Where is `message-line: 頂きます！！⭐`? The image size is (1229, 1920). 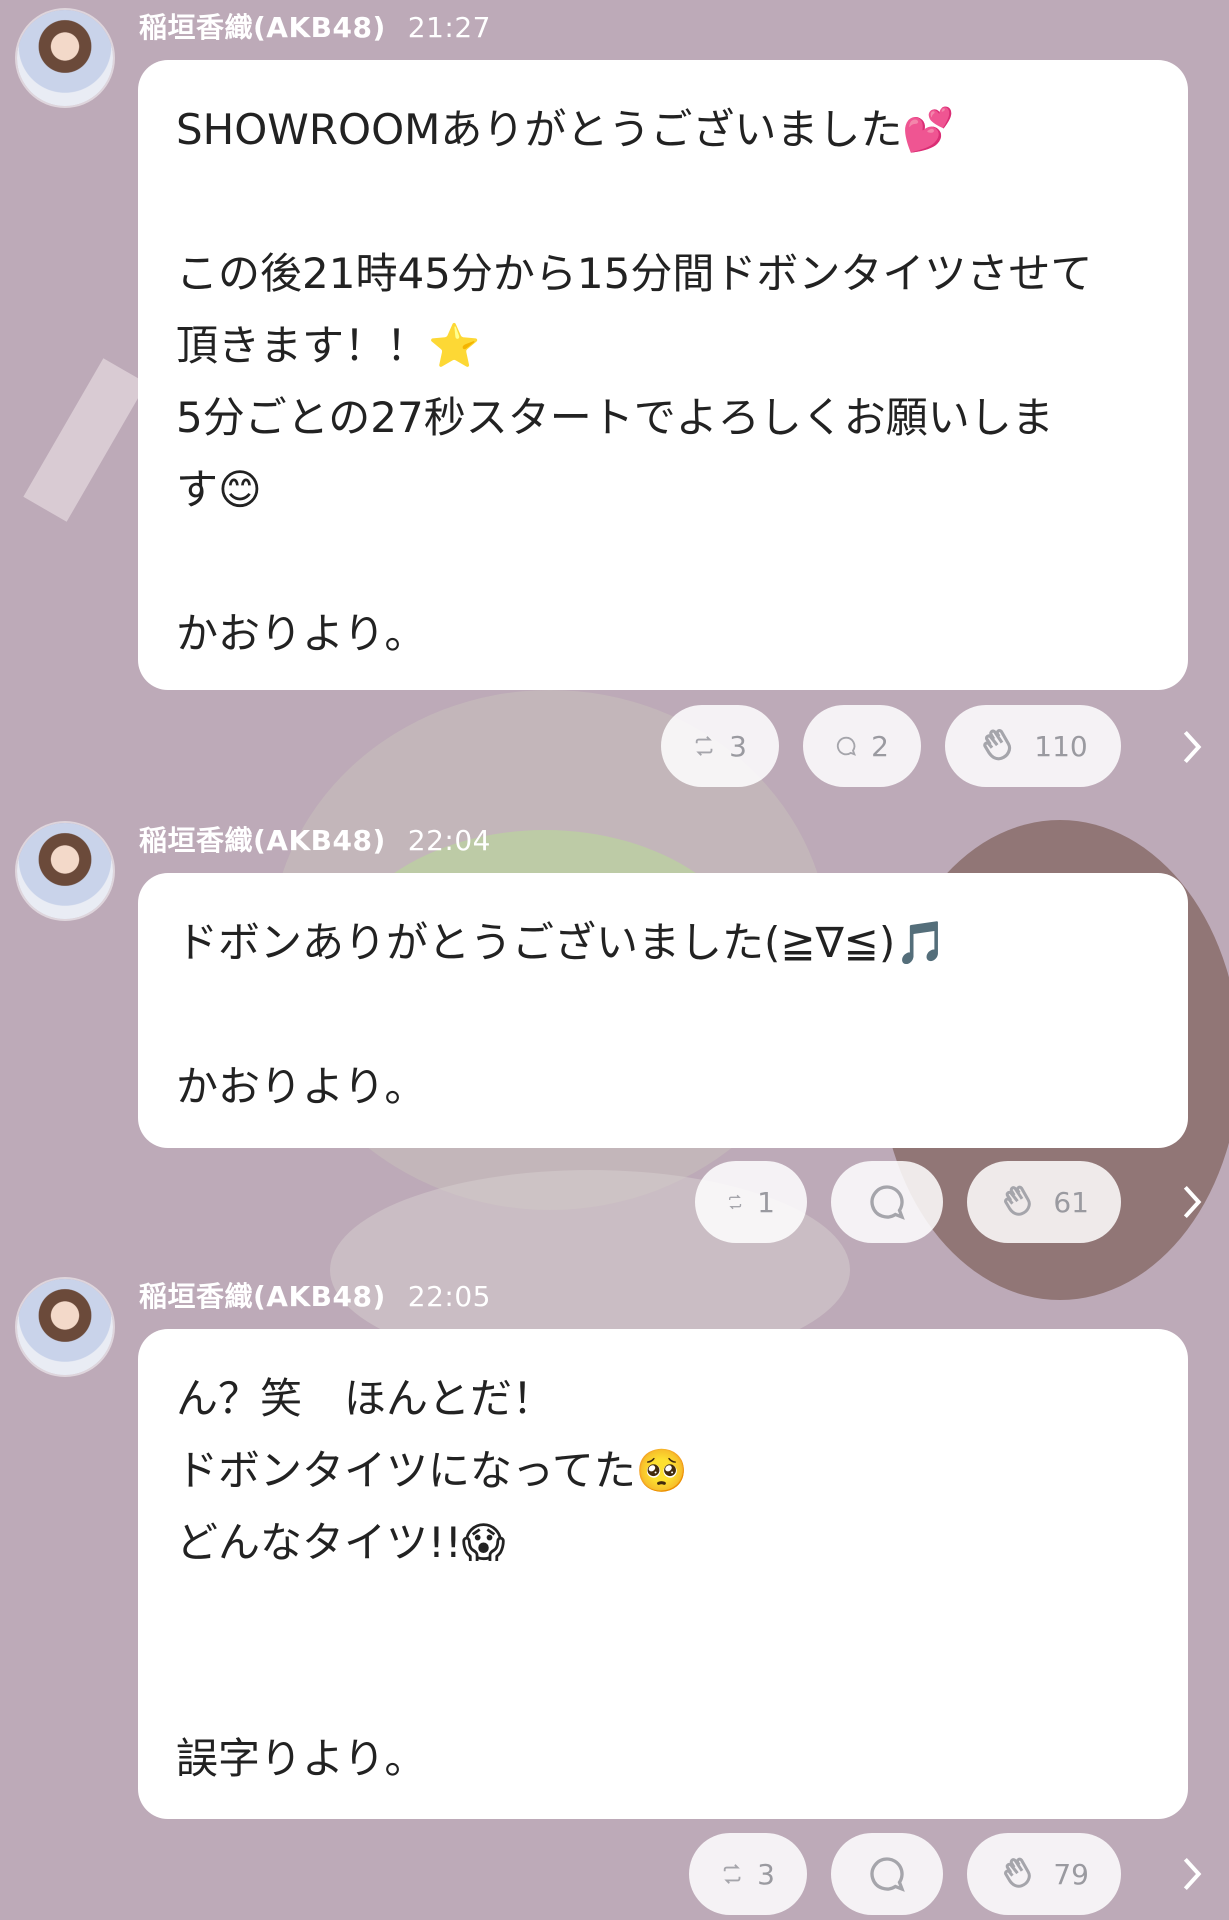 message-line: 頂きます！！⭐ is located at coordinates (328, 345).